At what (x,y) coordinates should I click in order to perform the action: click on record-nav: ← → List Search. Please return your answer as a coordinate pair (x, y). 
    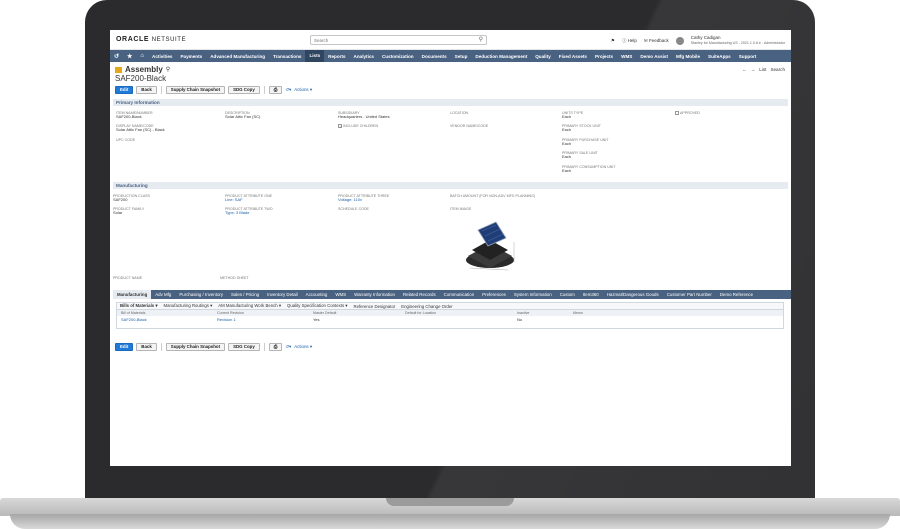
    Looking at the image, I should click on (763, 69).